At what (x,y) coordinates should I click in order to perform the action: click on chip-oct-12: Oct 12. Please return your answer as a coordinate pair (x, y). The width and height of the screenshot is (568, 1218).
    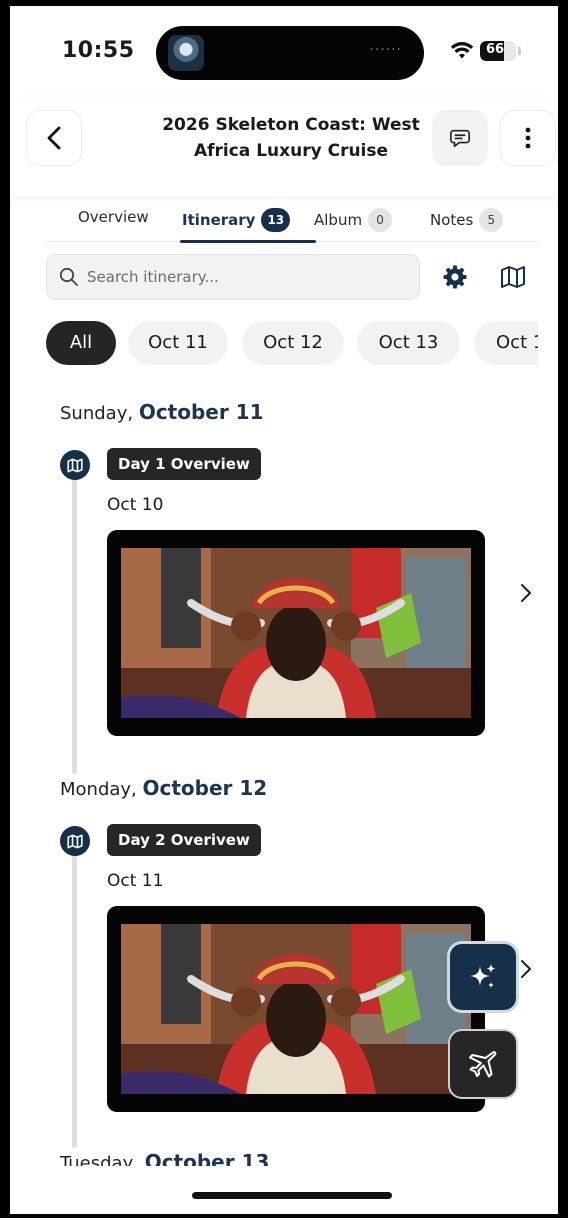
    Looking at the image, I should click on (293, 343).